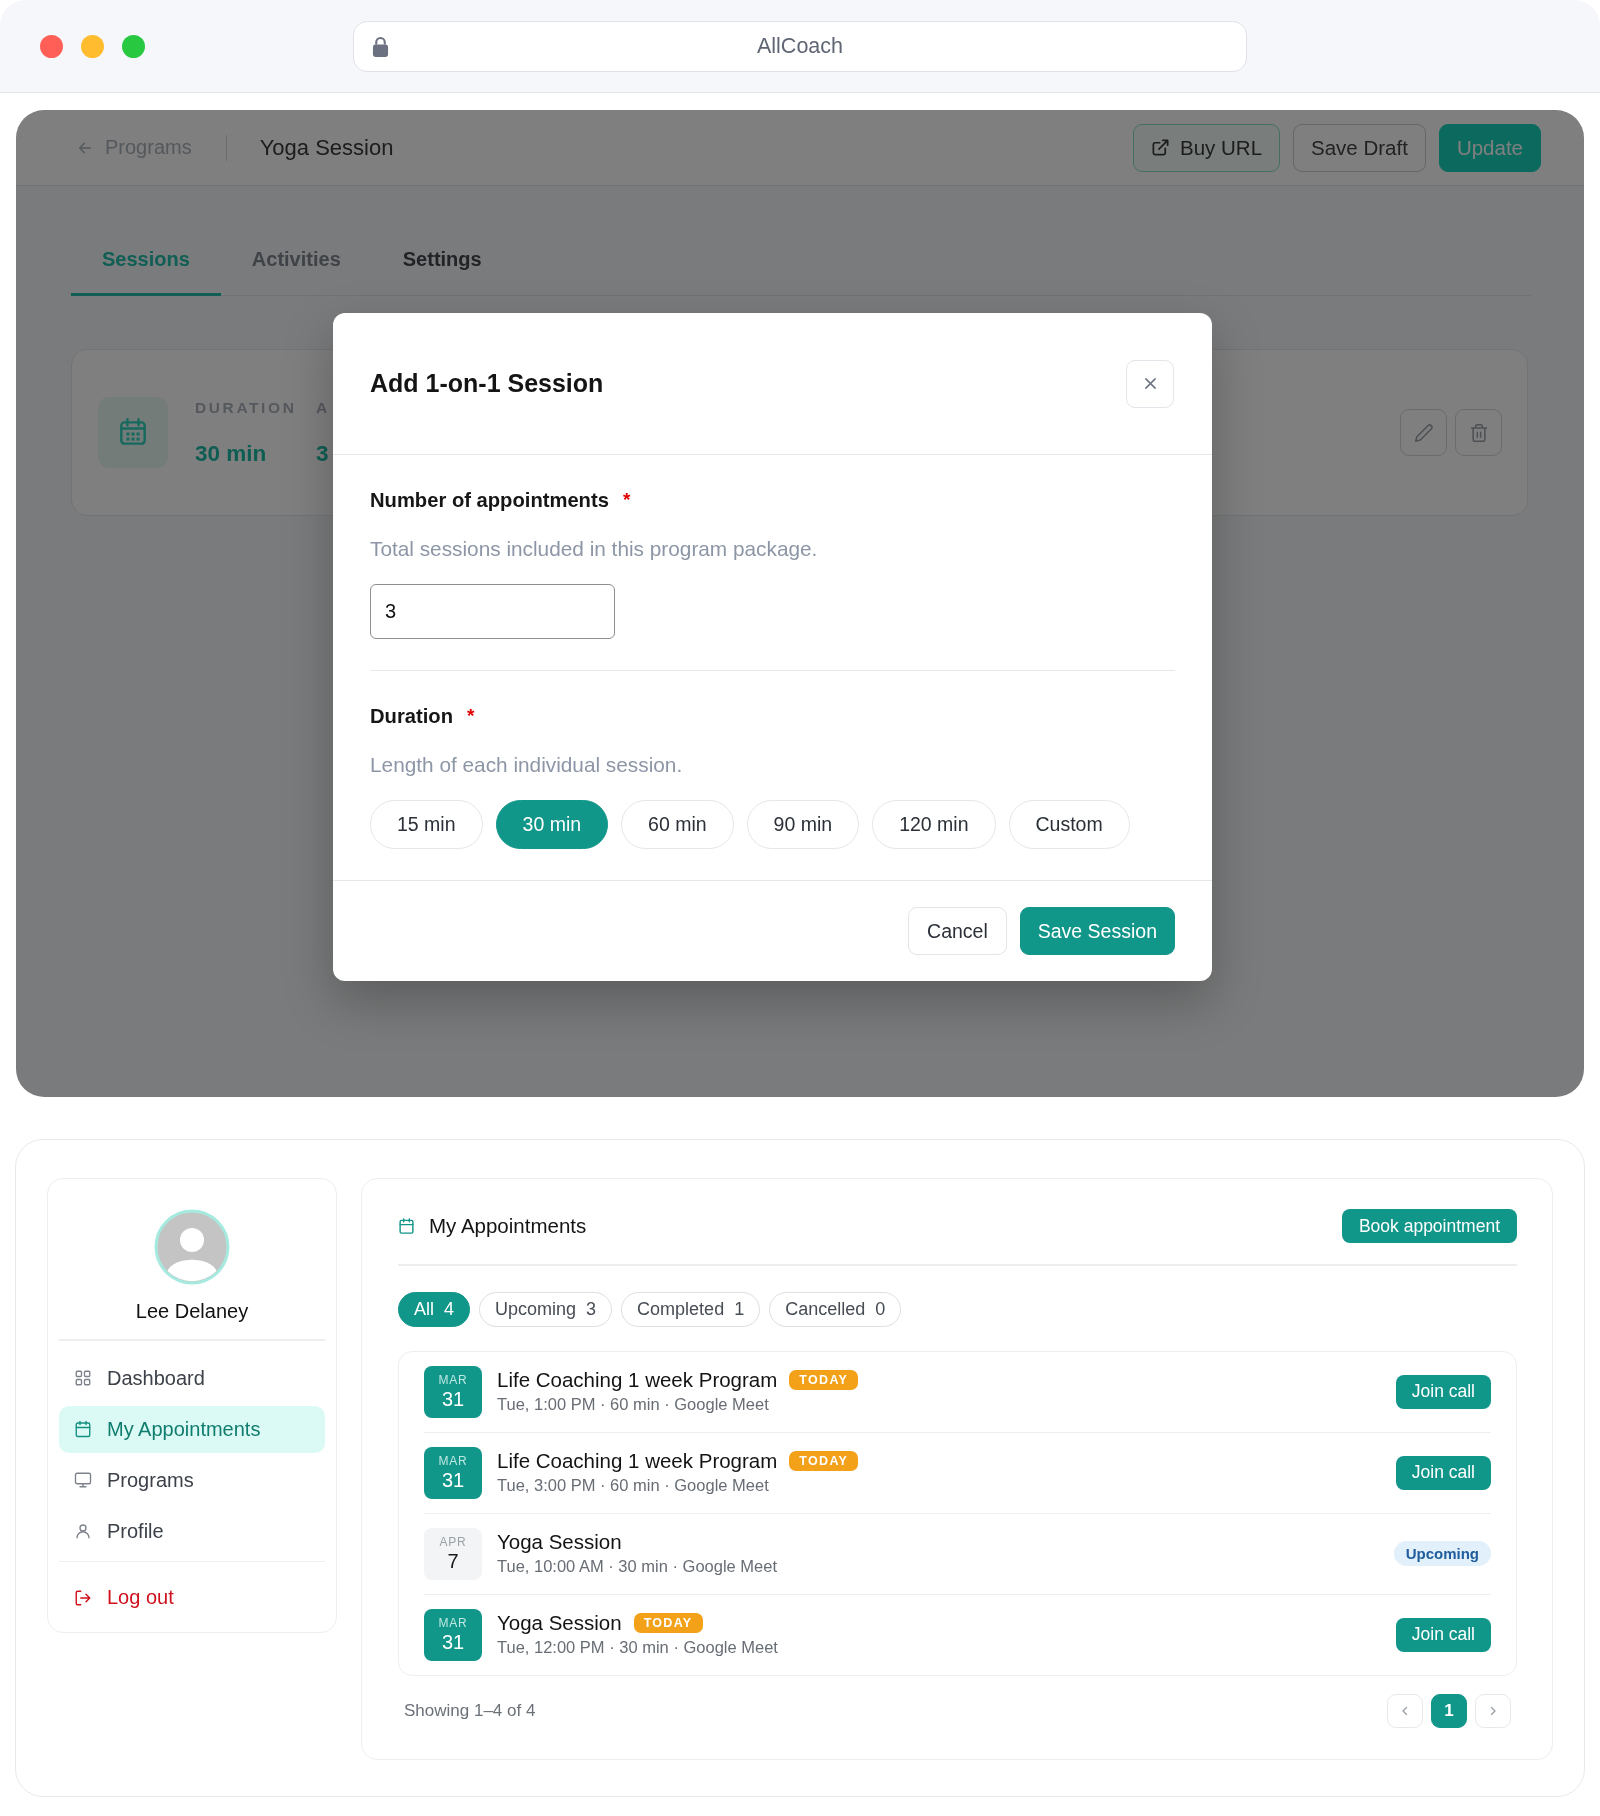 This screenshot has height=1816, width=1600. What do you see at coordinates (380, 46) in the screenshot?
I see `lock-icon` at bounding box center [380, 46].